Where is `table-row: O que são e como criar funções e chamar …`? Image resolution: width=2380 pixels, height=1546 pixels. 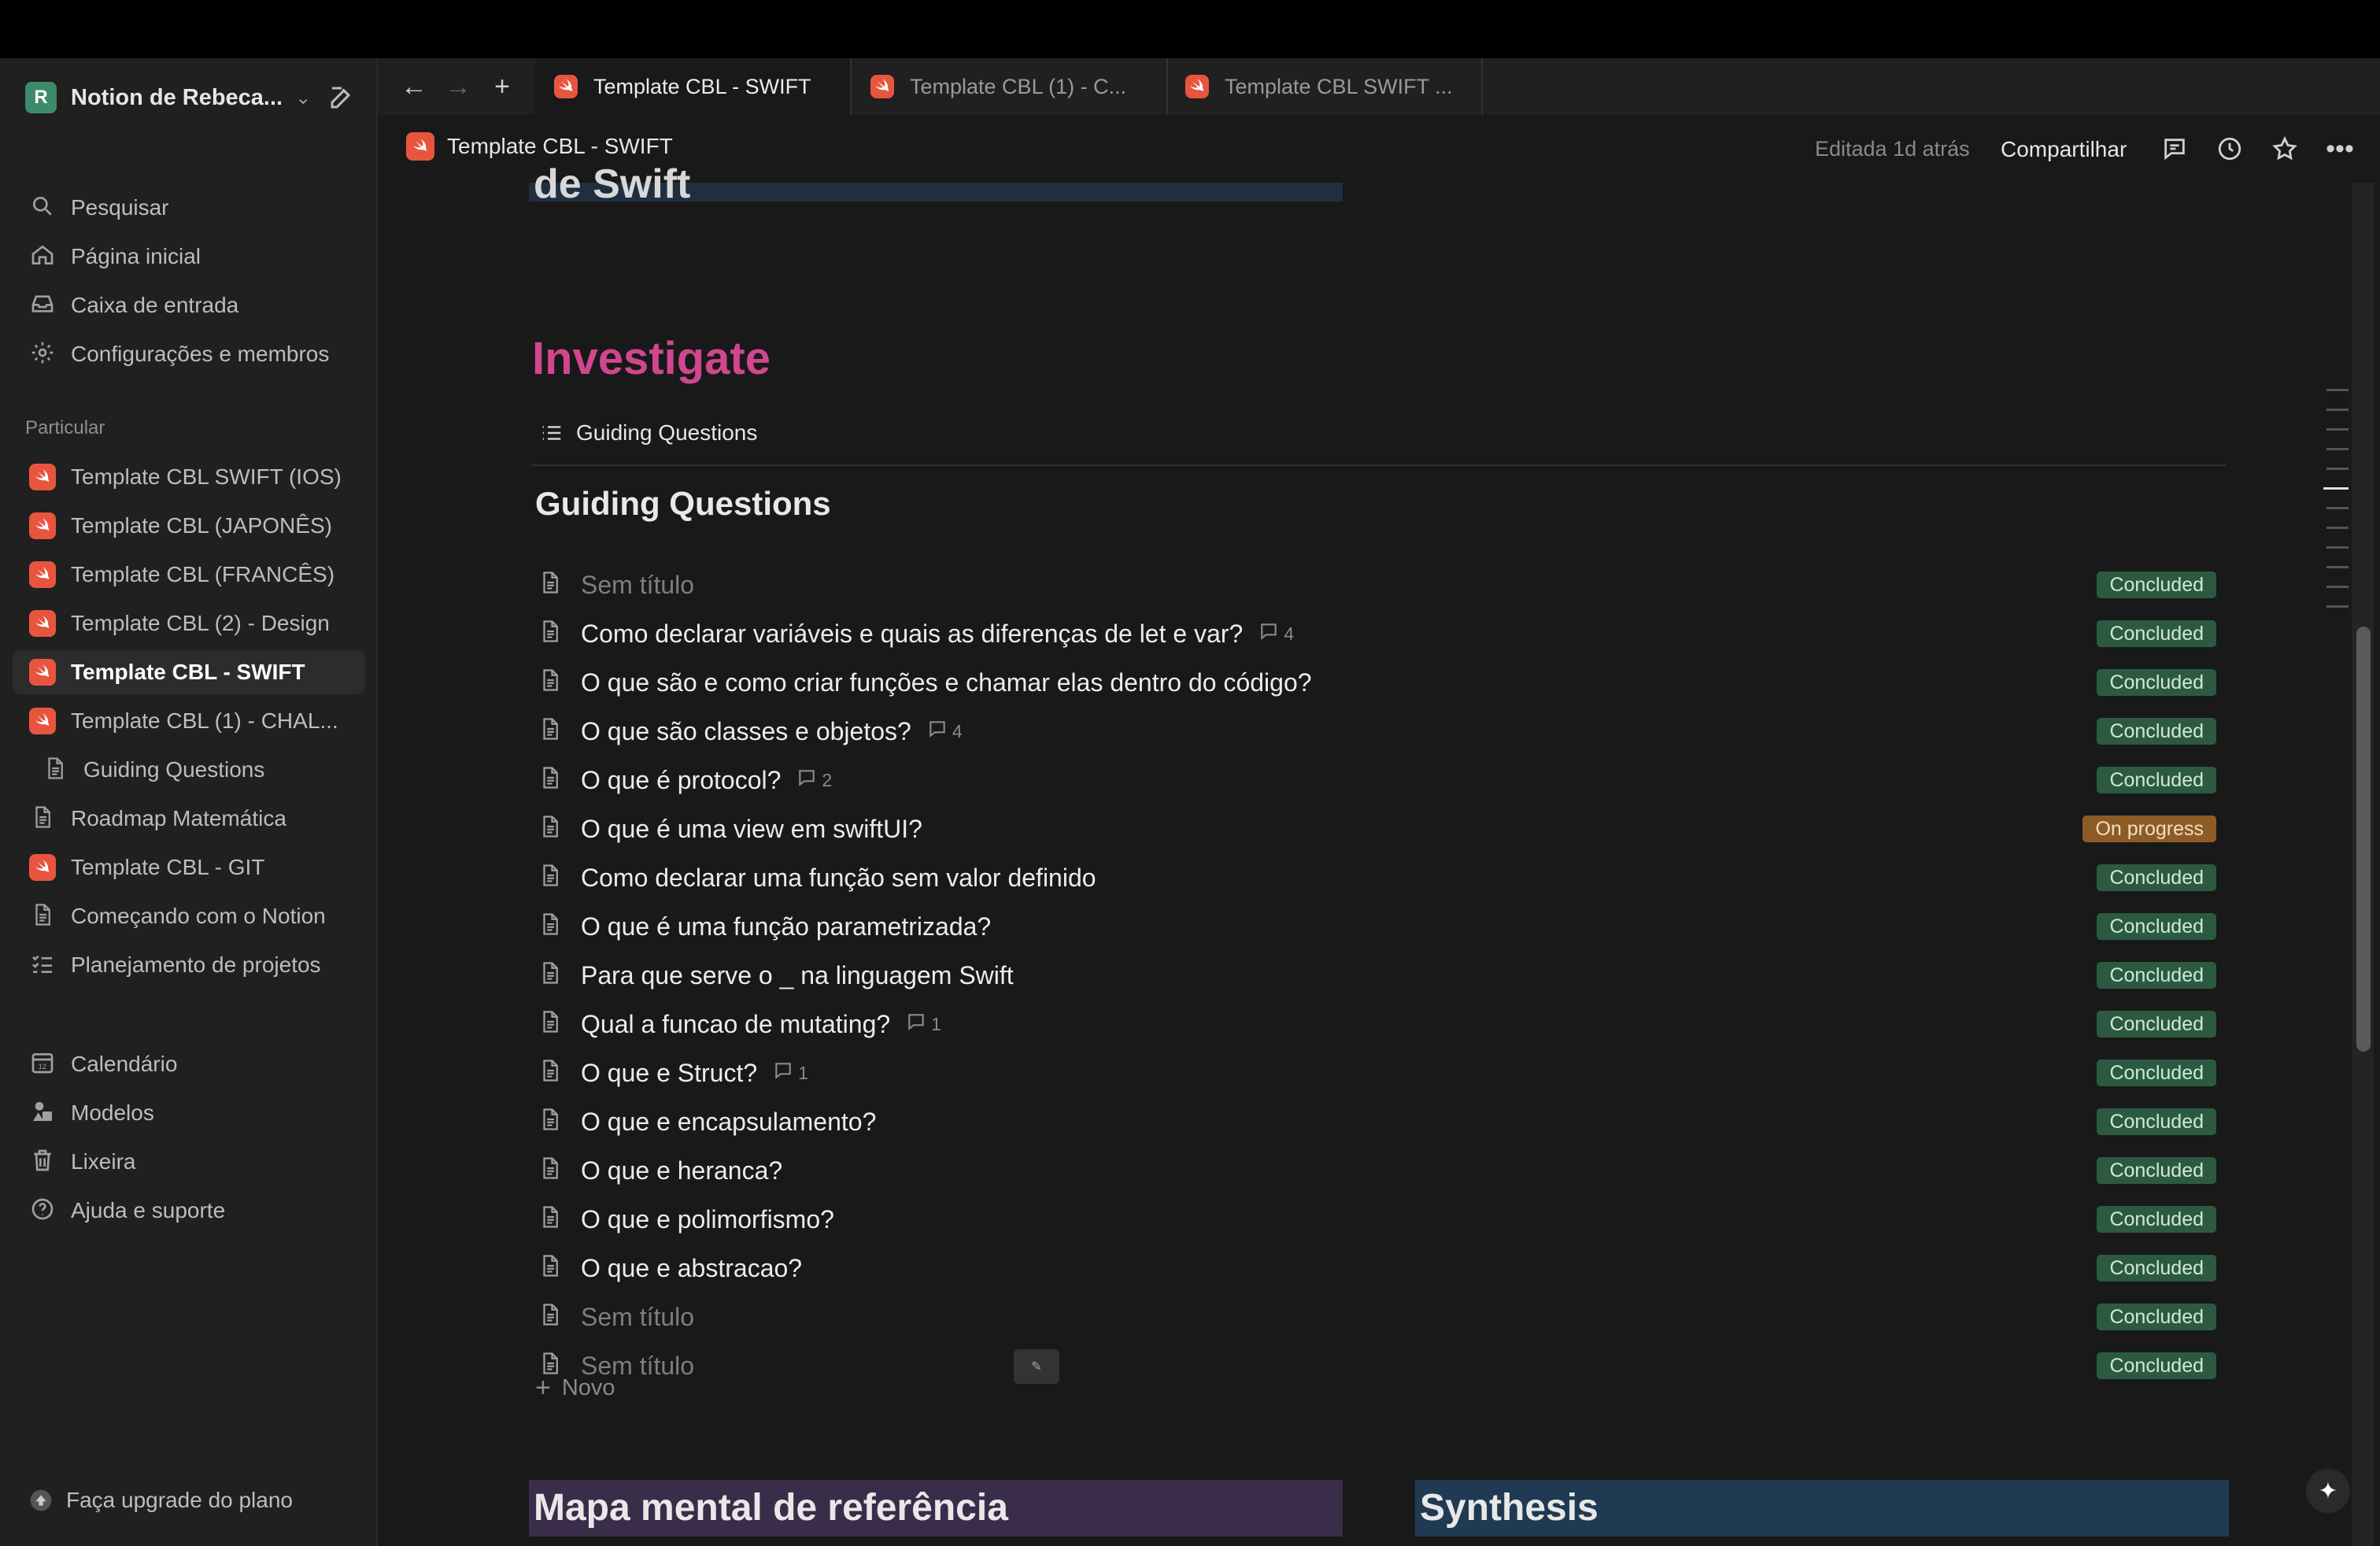
table-row: O que são e como criar funções e chamar … is located at coordinates (1374, 682).